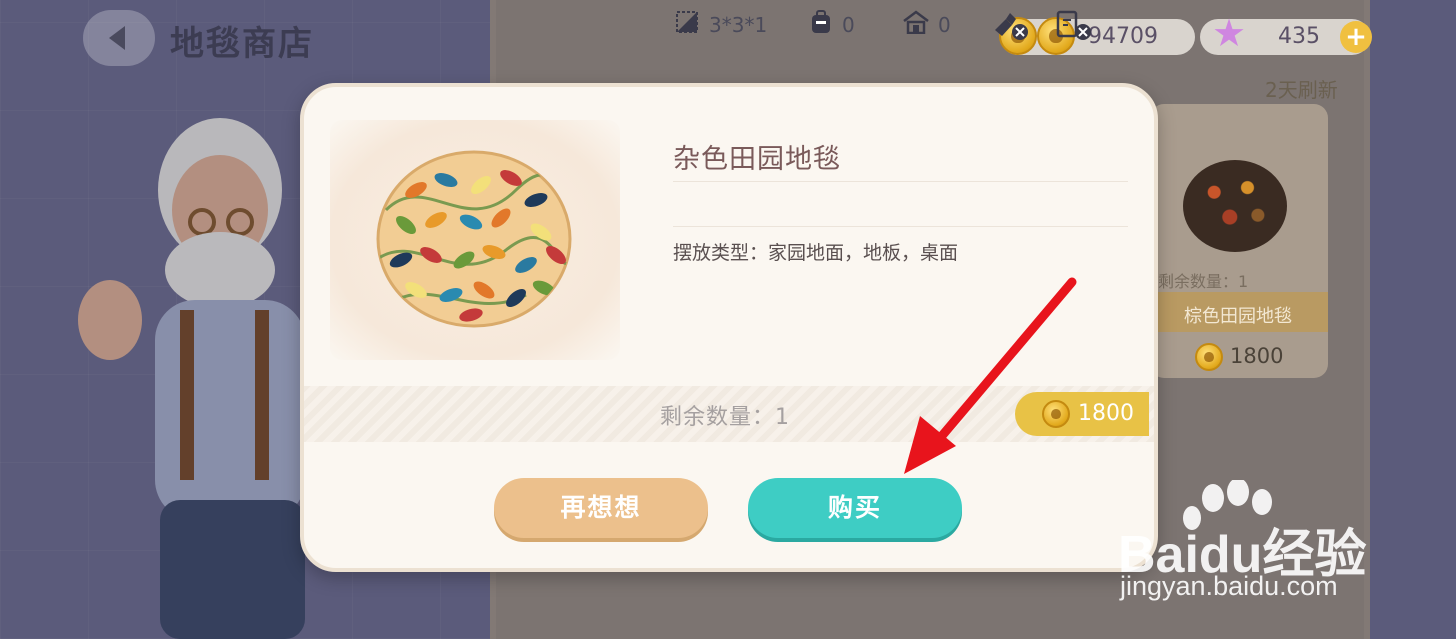 The width and height of the screenshot is (1456, 639). What do you see at coordinates (1356, 37) in the screenshot?
I see `add-currency-button: +` at bounding box center [1356, 37].